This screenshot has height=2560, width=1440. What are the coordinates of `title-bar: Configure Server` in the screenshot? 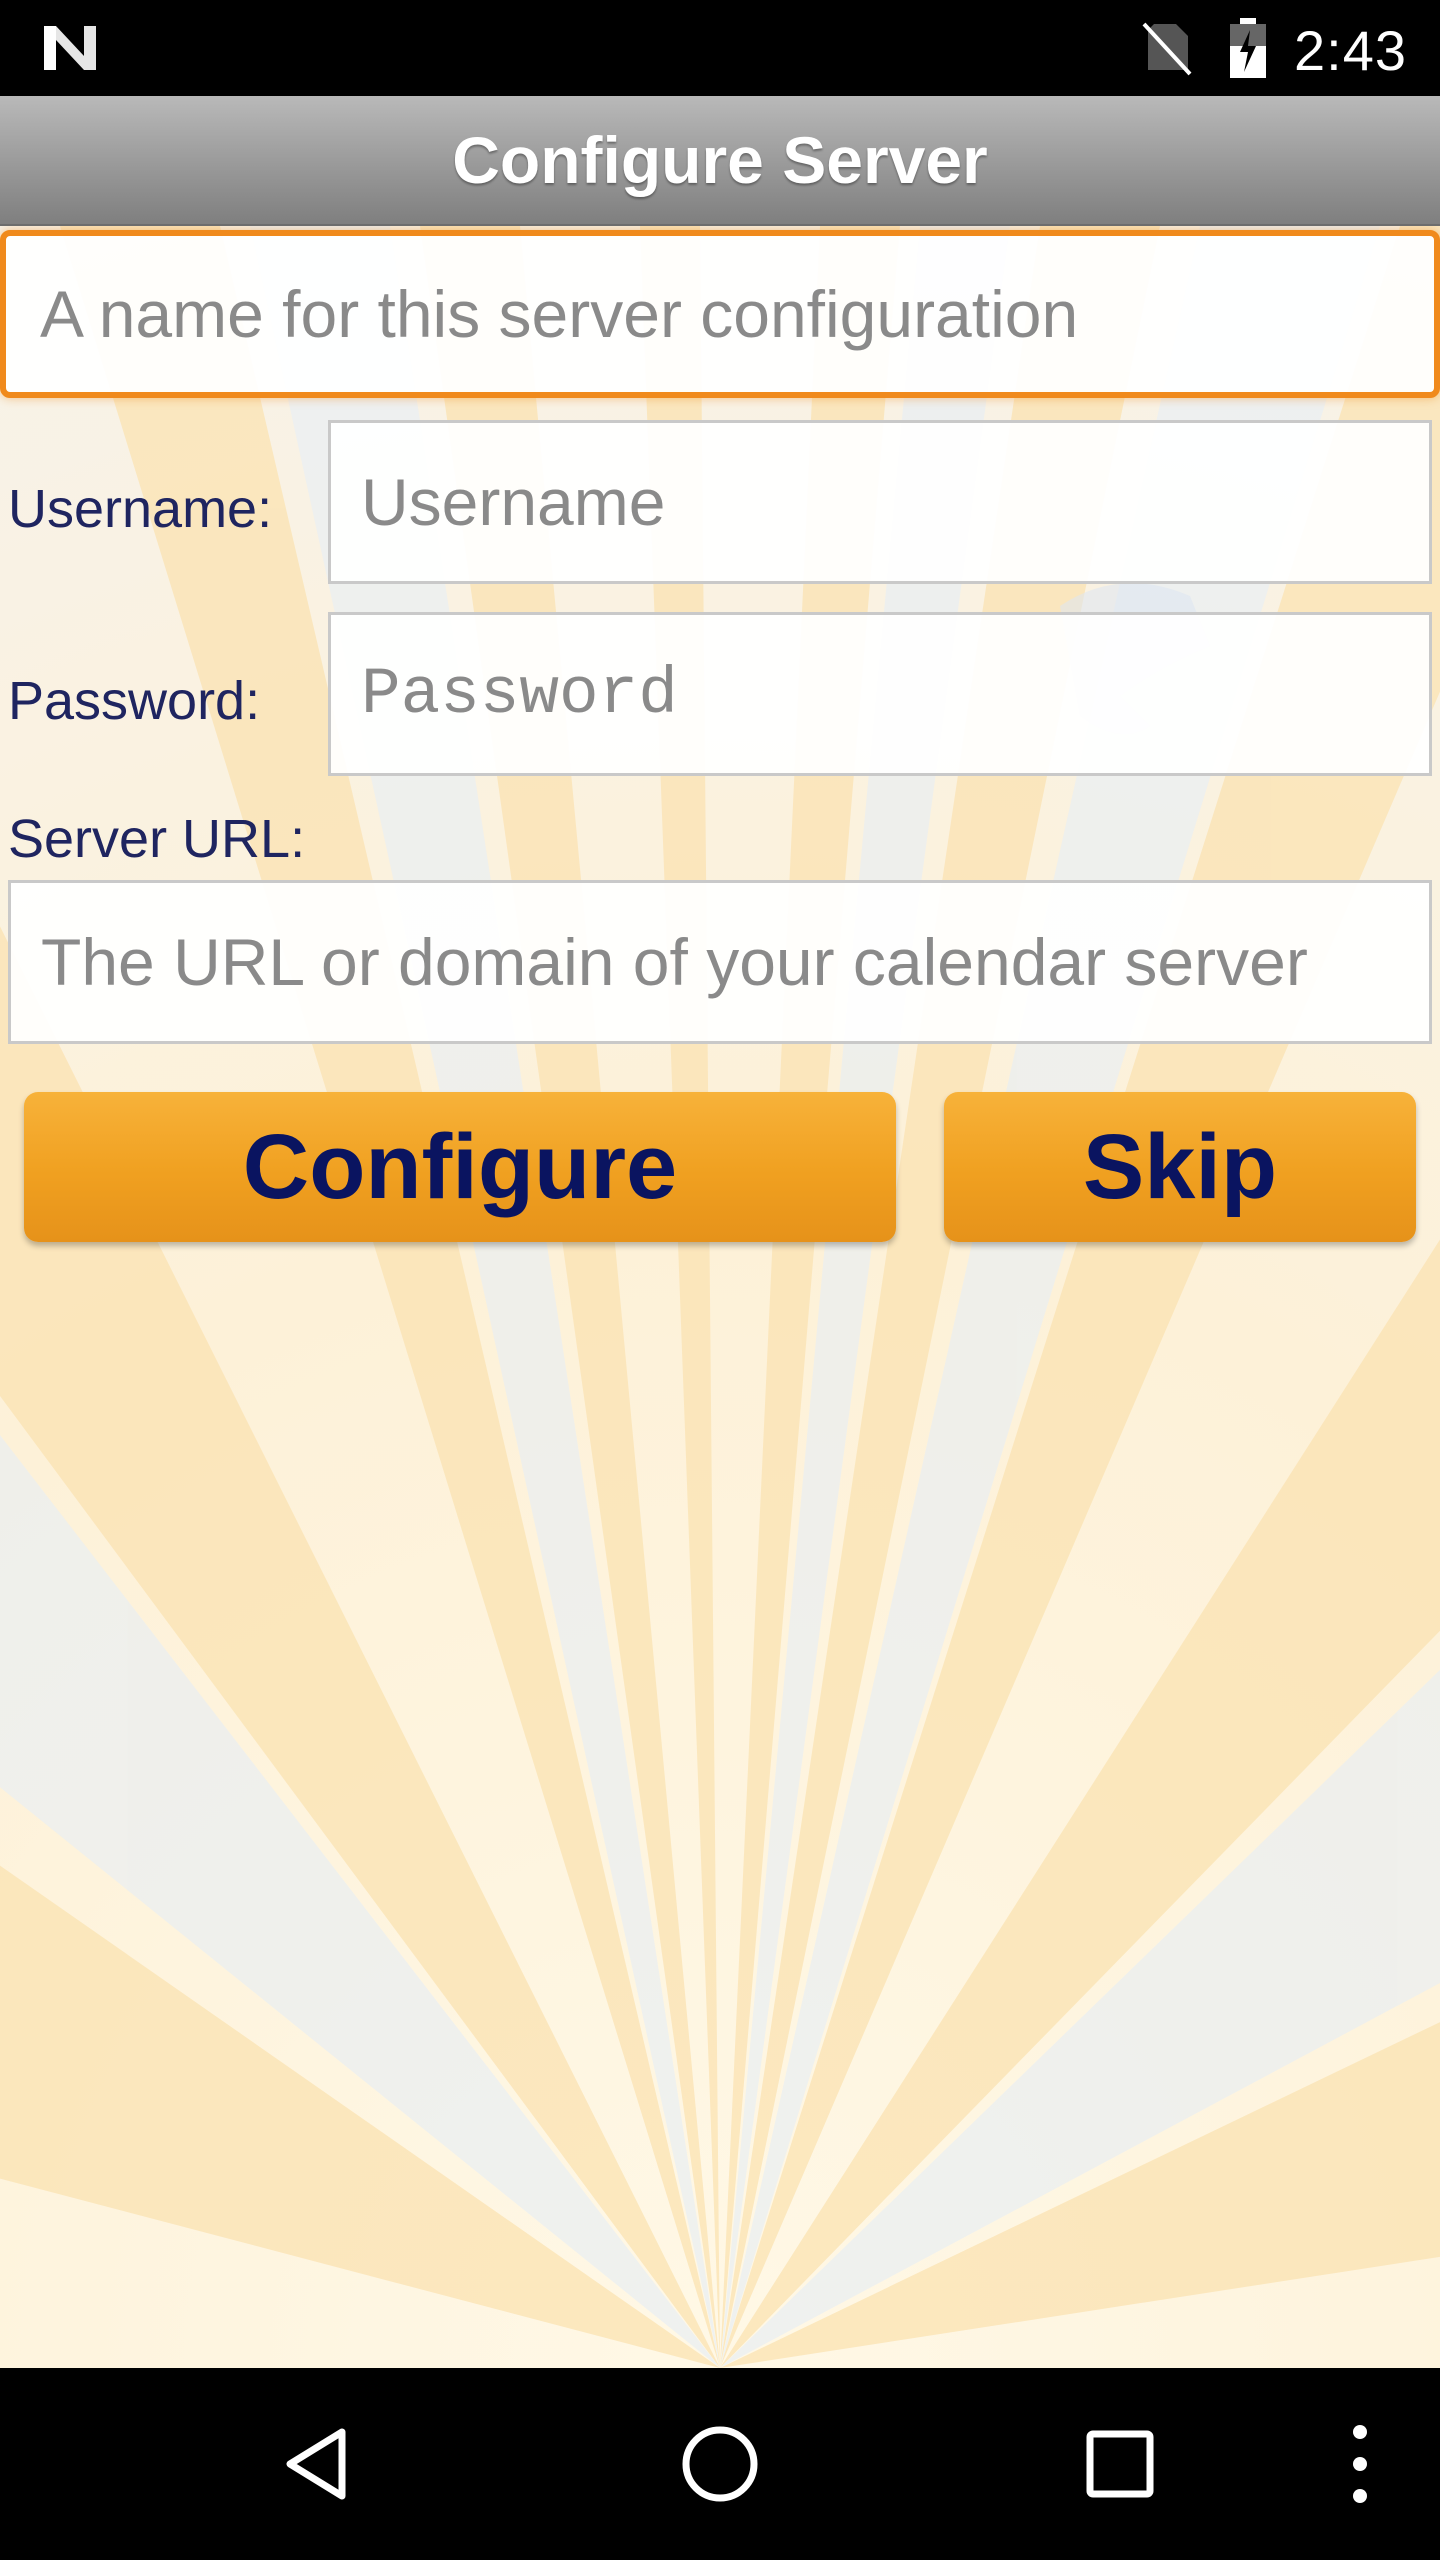 It's located at (720, 161).